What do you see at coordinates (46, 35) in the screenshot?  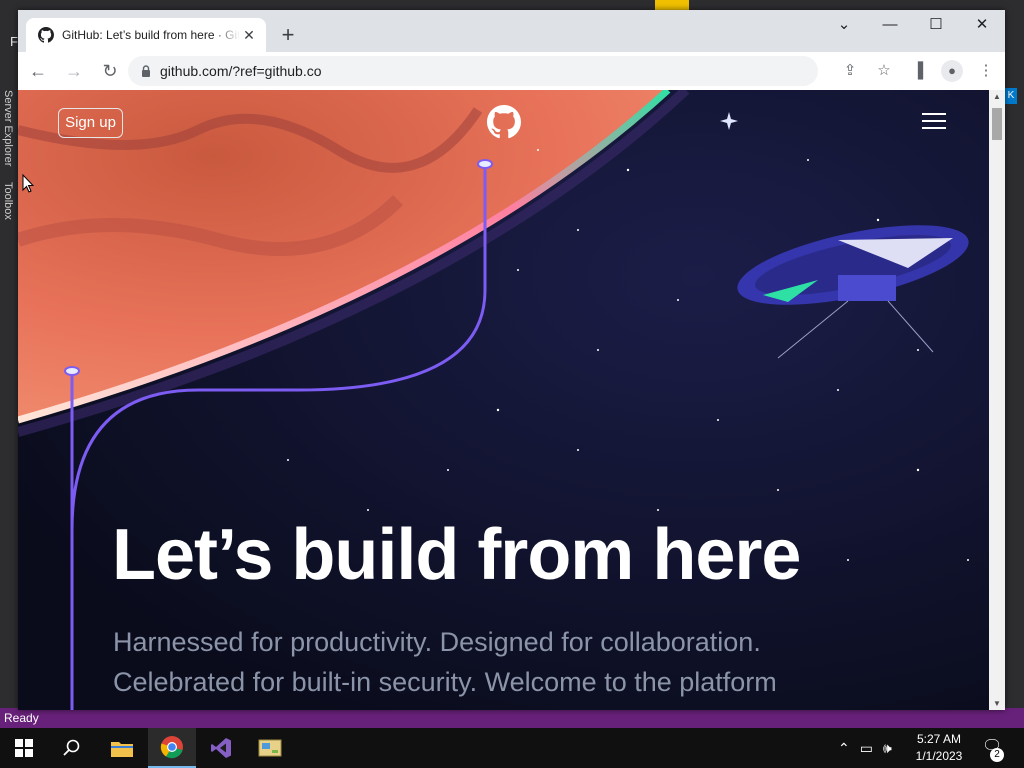 I see `github-icon` at bounding box center [46, 35].